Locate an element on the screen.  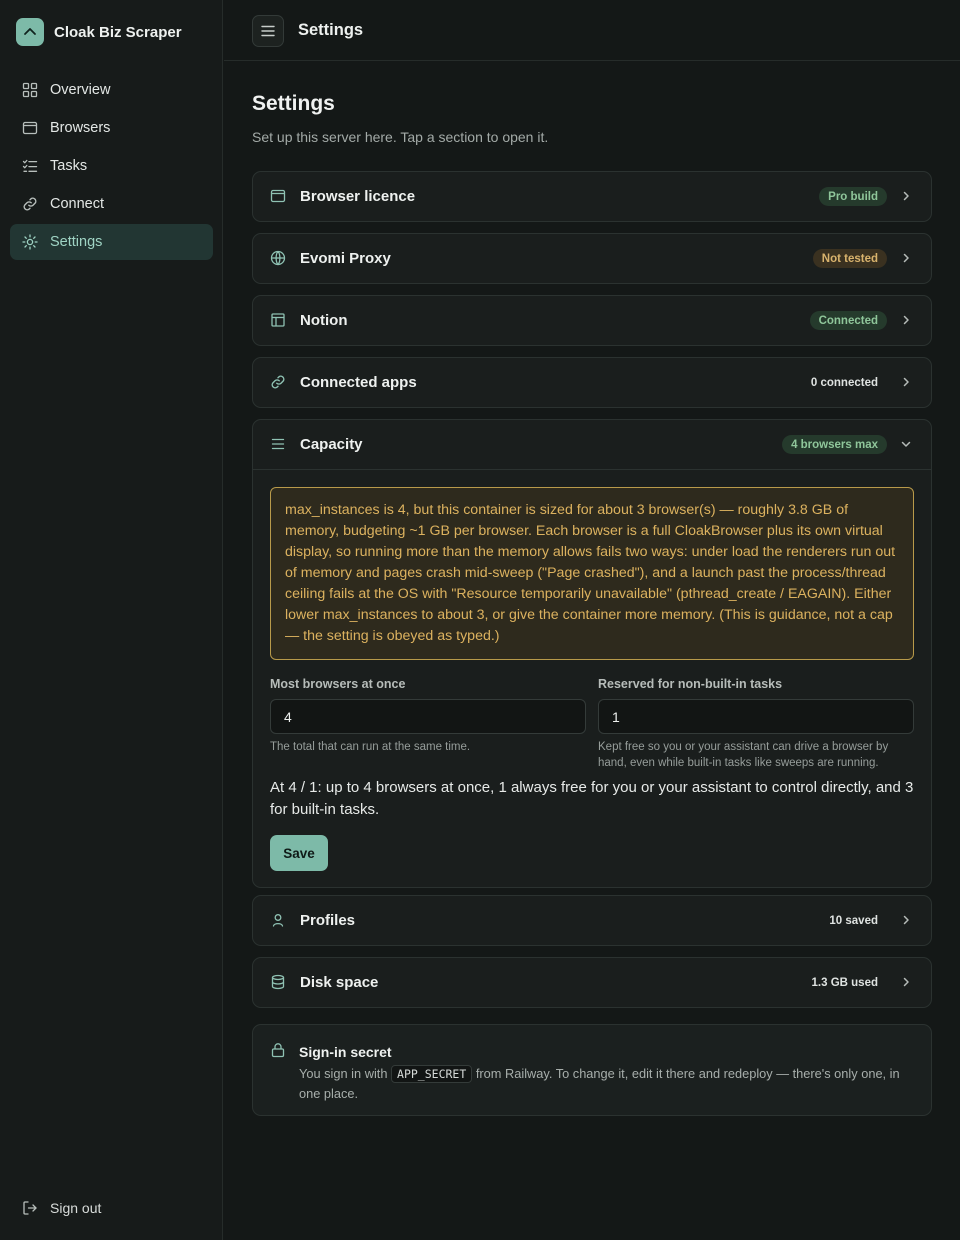
brand: Cloak Biz Scraper is located at coordinates (99, 32).